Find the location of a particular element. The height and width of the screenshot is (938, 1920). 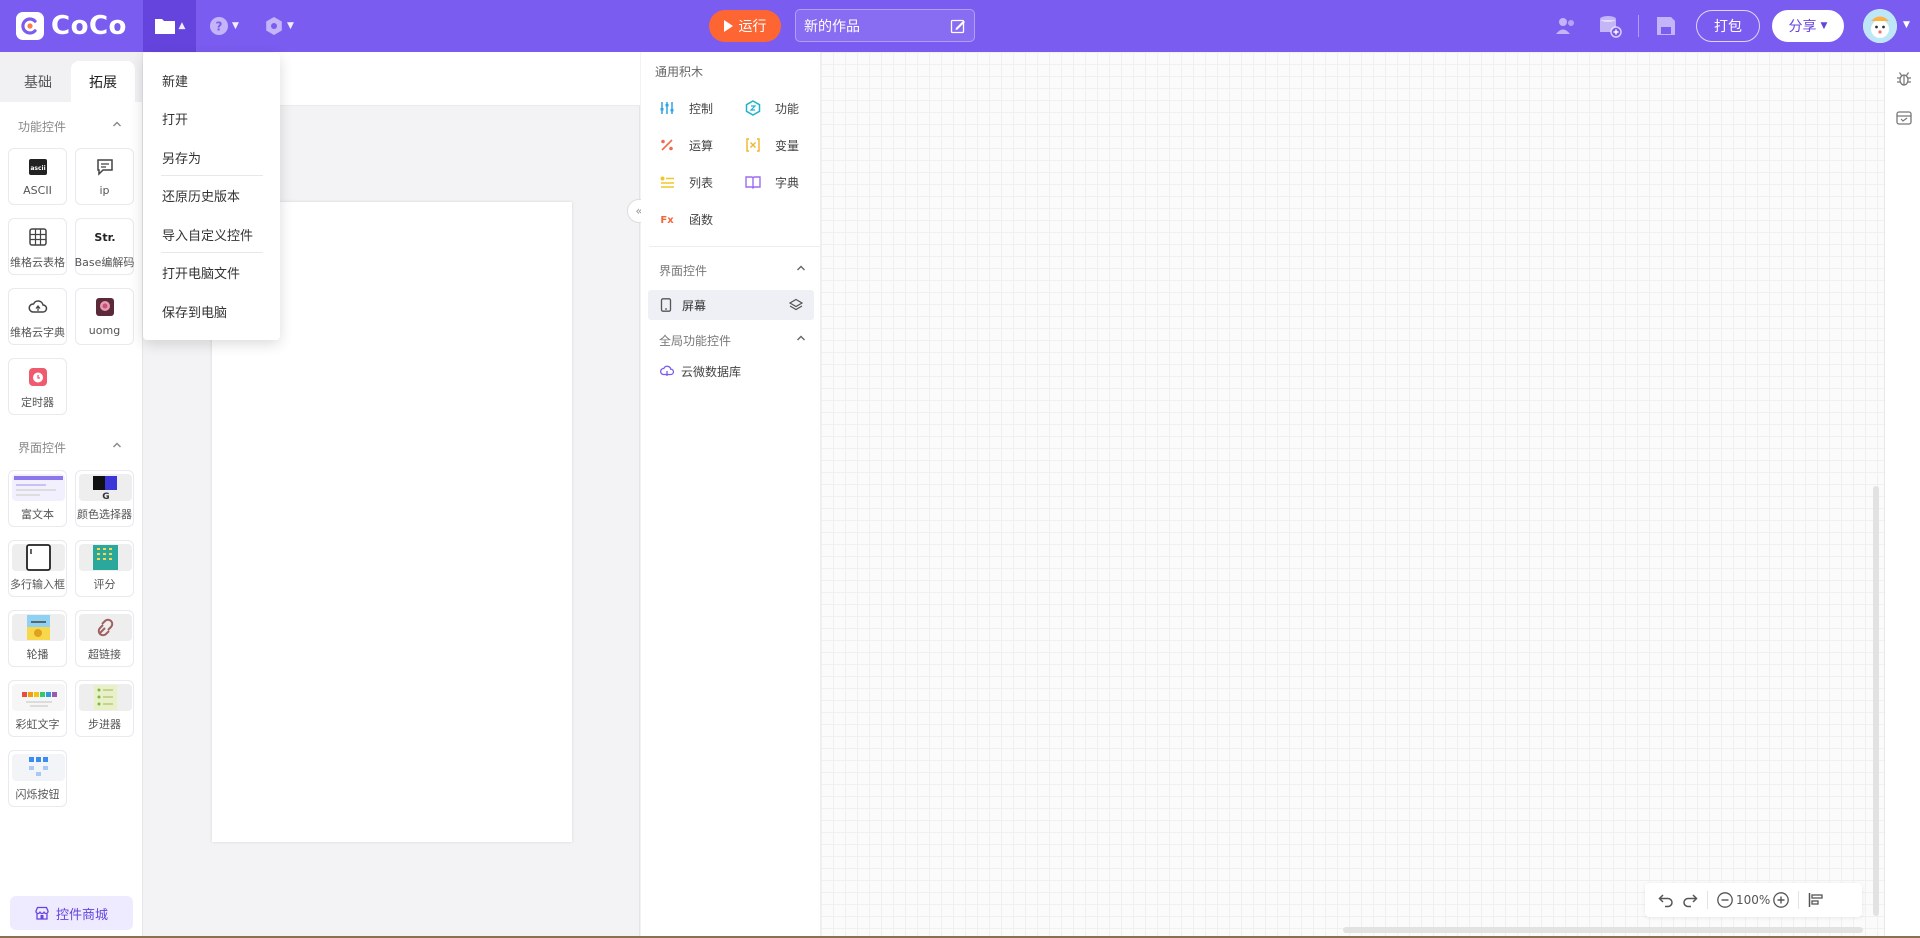

align-blocks-icon is located at coordinates (1816, 900).